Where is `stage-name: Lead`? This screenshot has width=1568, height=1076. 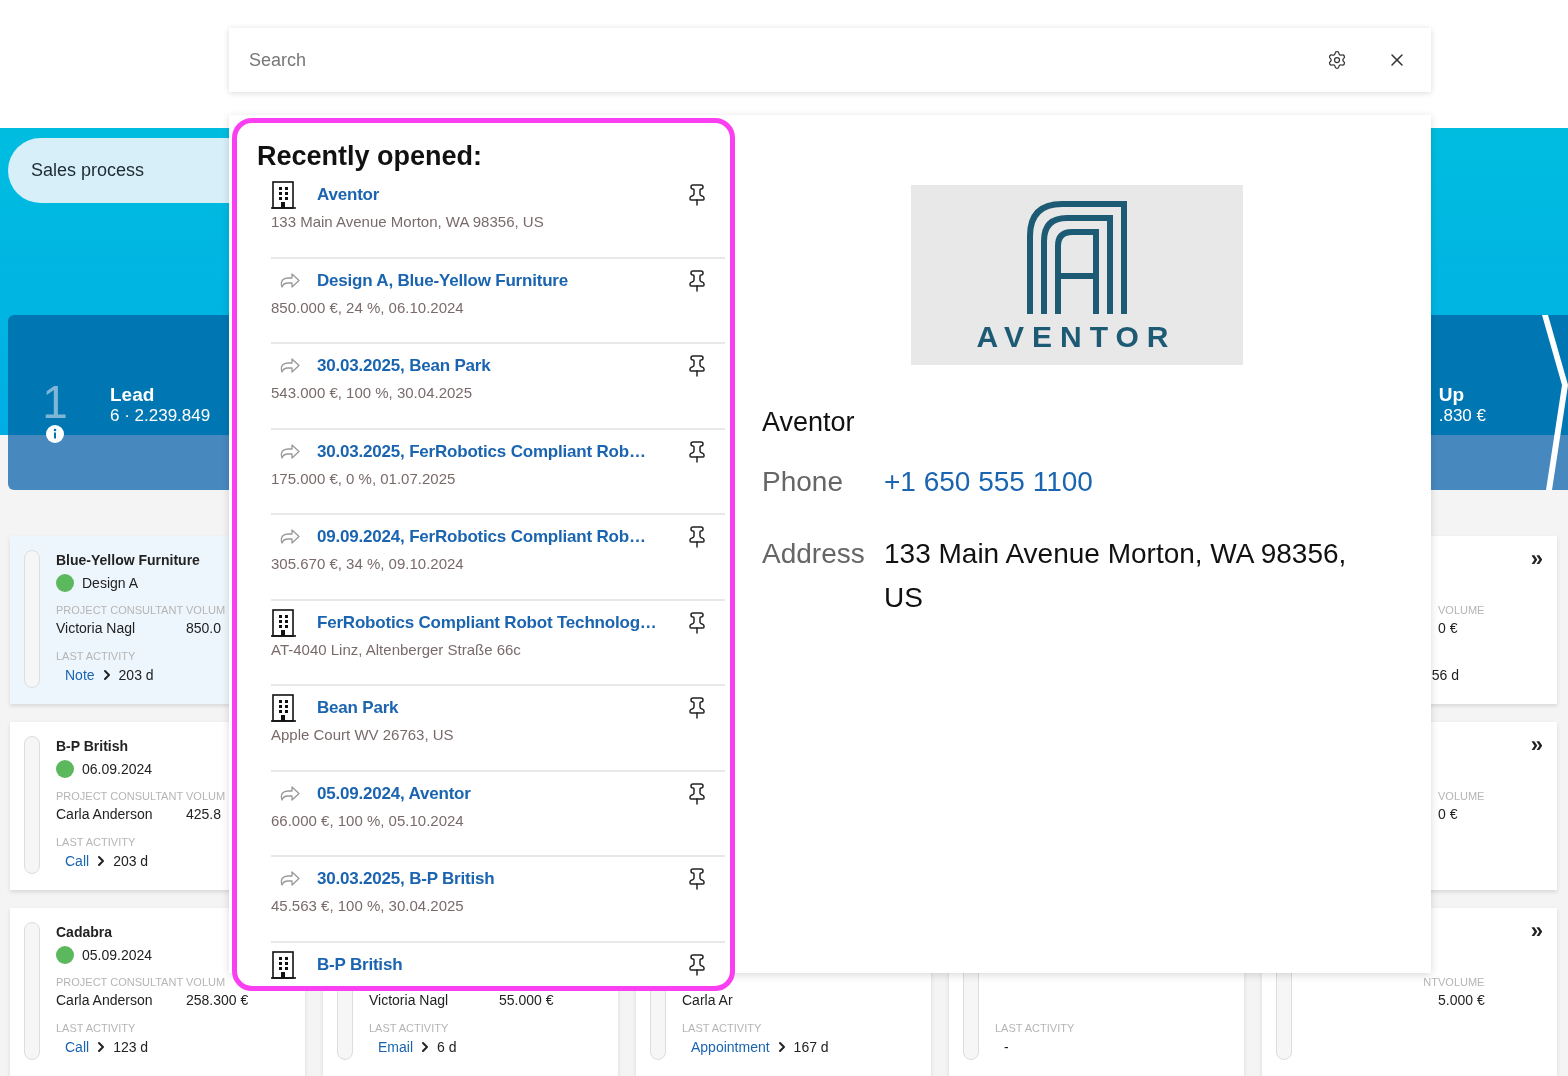
stage-name: Lead is located at coordinates (133, 395).